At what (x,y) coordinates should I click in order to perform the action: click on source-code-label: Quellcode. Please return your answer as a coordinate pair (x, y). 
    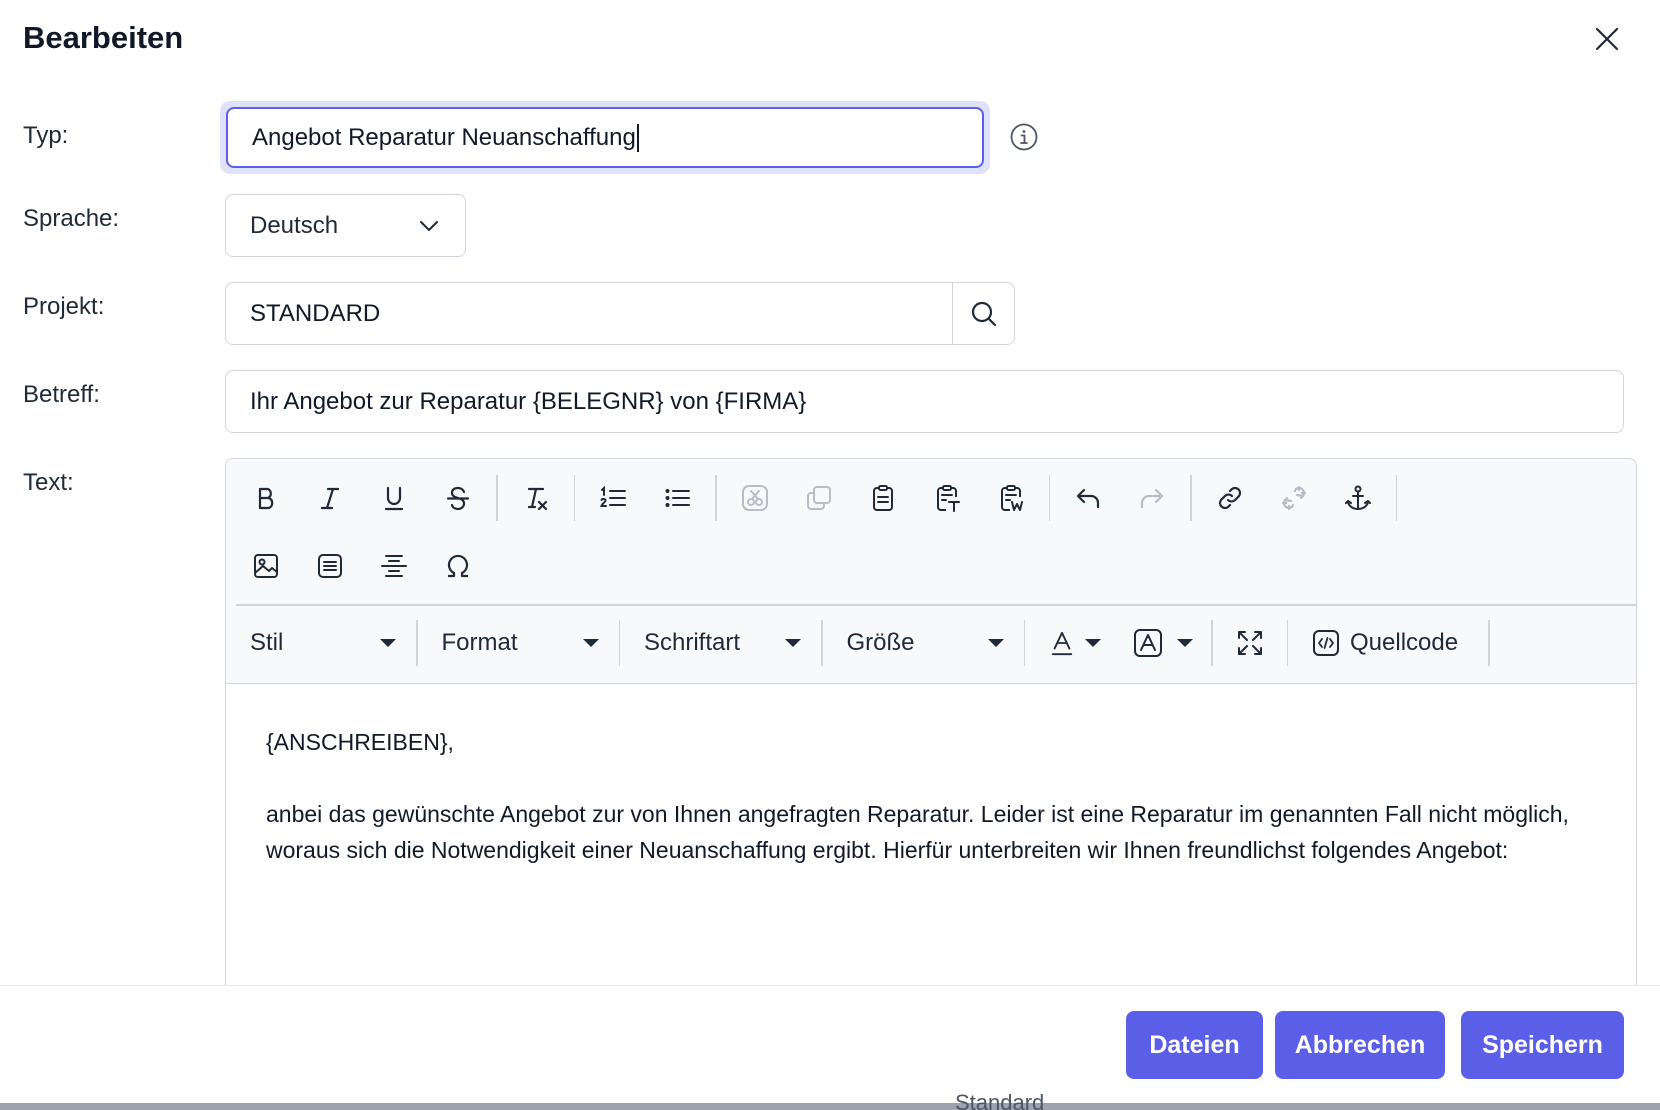
    Looking at the image, I should click on (1404, 642).